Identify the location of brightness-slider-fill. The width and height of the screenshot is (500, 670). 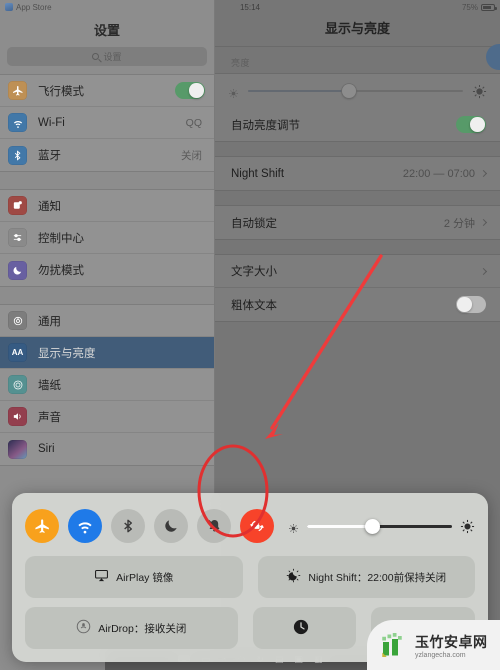
(299, 91).